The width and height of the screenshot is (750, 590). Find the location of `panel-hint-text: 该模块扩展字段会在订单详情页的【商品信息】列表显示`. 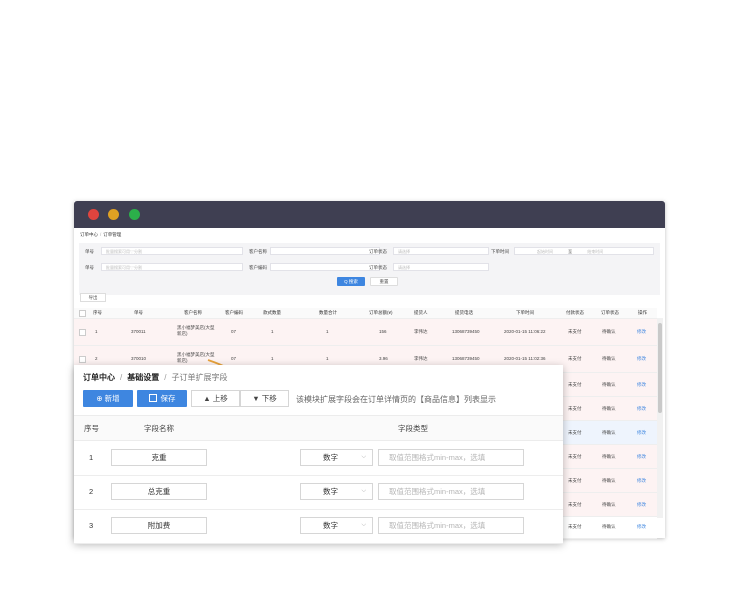

panel-hint-text: 该模块扩展字段会在订单详情页的【商品信息】列表显示 is located at coordinates (396, 399).